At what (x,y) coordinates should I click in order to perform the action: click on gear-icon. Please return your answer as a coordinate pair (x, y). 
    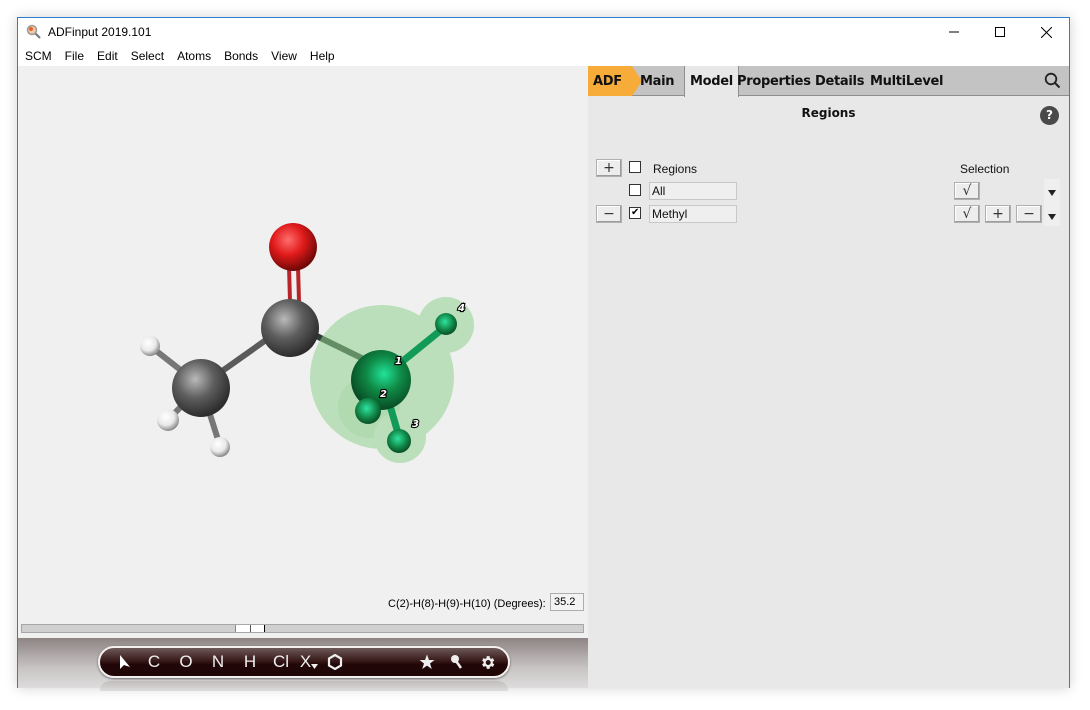
    Looking at the image, I should click on (487, 662).